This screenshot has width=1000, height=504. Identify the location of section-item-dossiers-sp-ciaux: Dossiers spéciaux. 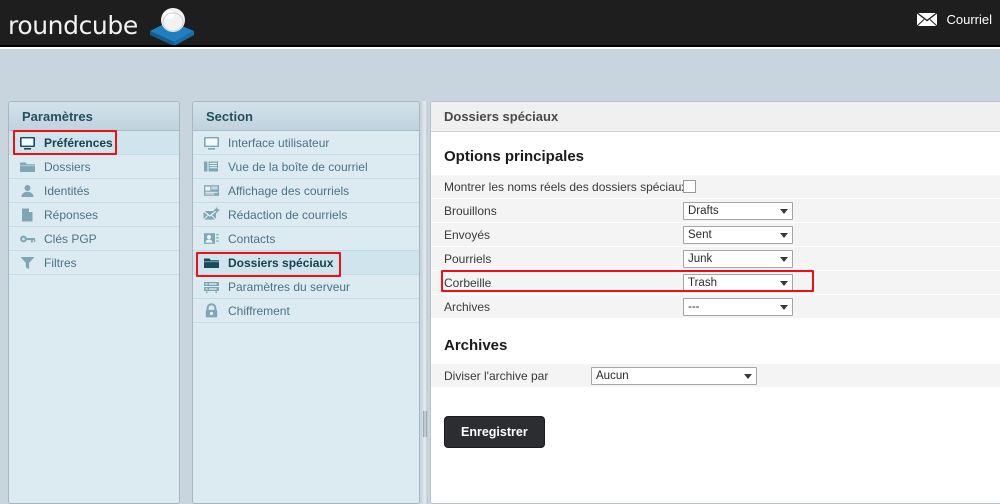
(306, 263).